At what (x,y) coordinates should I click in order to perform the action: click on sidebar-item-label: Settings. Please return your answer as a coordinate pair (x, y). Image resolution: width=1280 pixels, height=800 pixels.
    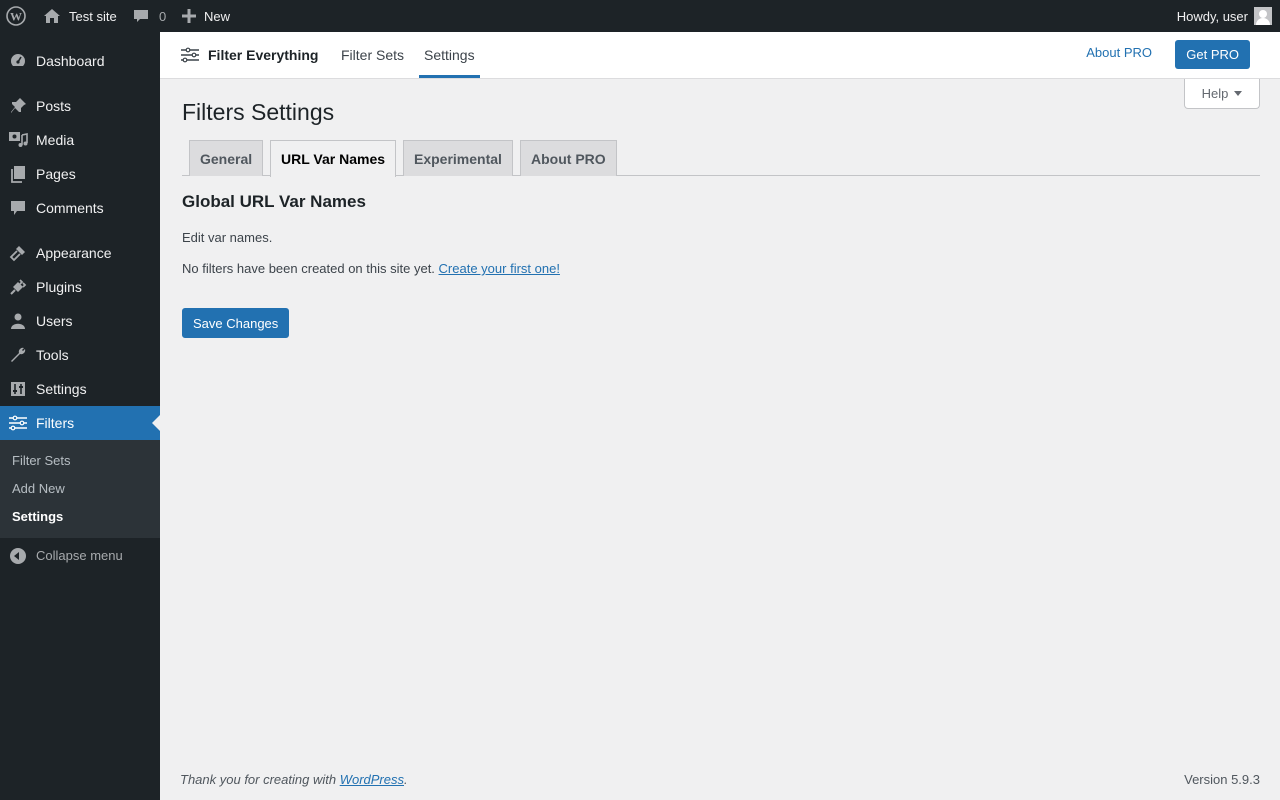
    Looking at the image, I should click on (61, 389).